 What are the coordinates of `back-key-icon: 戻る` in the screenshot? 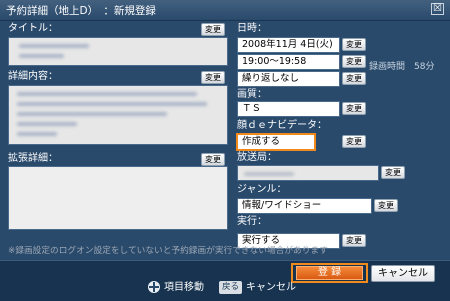 It's located at (230, 287).